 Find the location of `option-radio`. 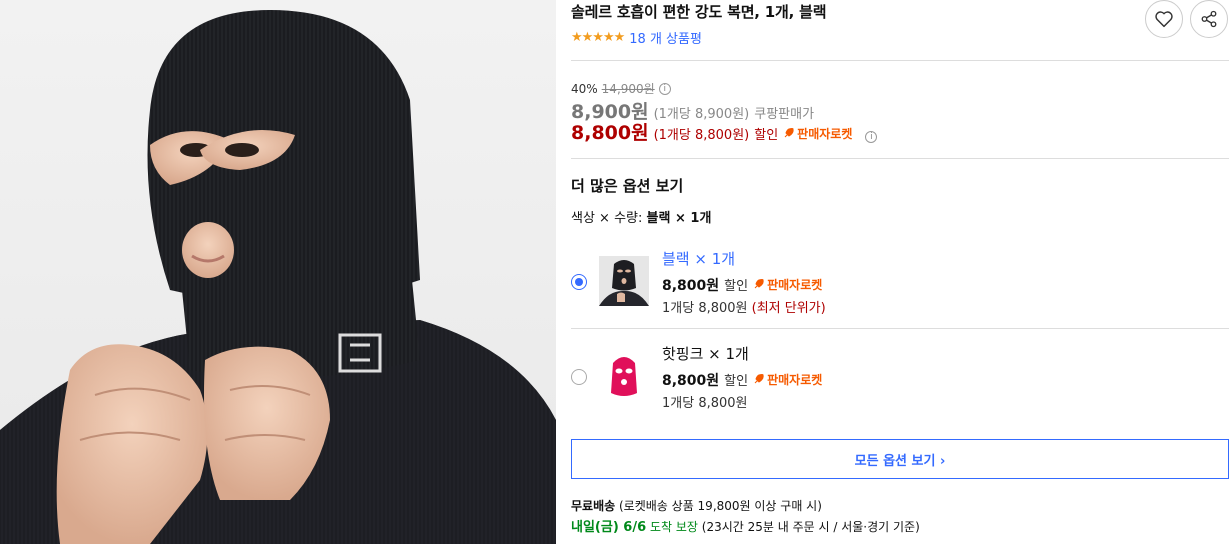

option-radio is located at coordinates (579, 377).